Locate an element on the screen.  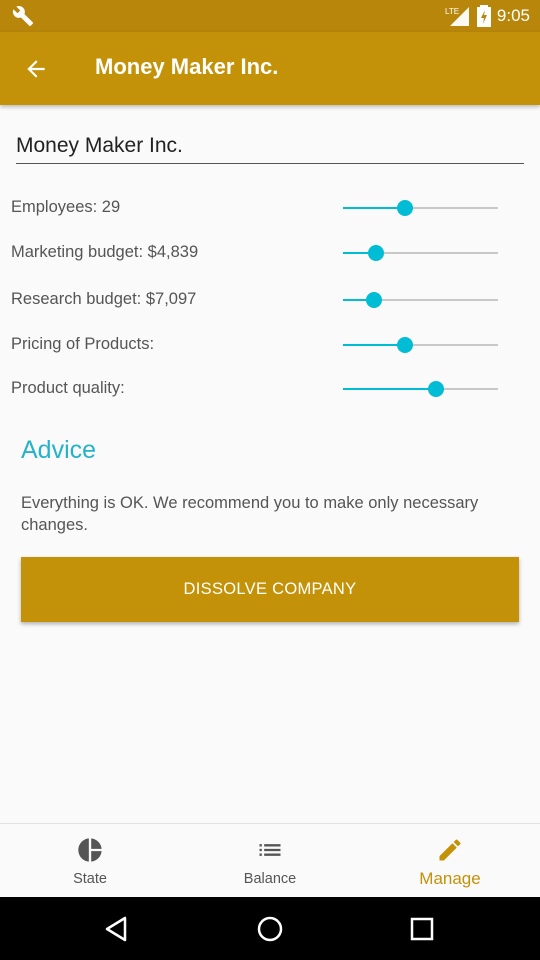
setting-row-research: Research budget: $7,097 is located at coordinates (270, 300).